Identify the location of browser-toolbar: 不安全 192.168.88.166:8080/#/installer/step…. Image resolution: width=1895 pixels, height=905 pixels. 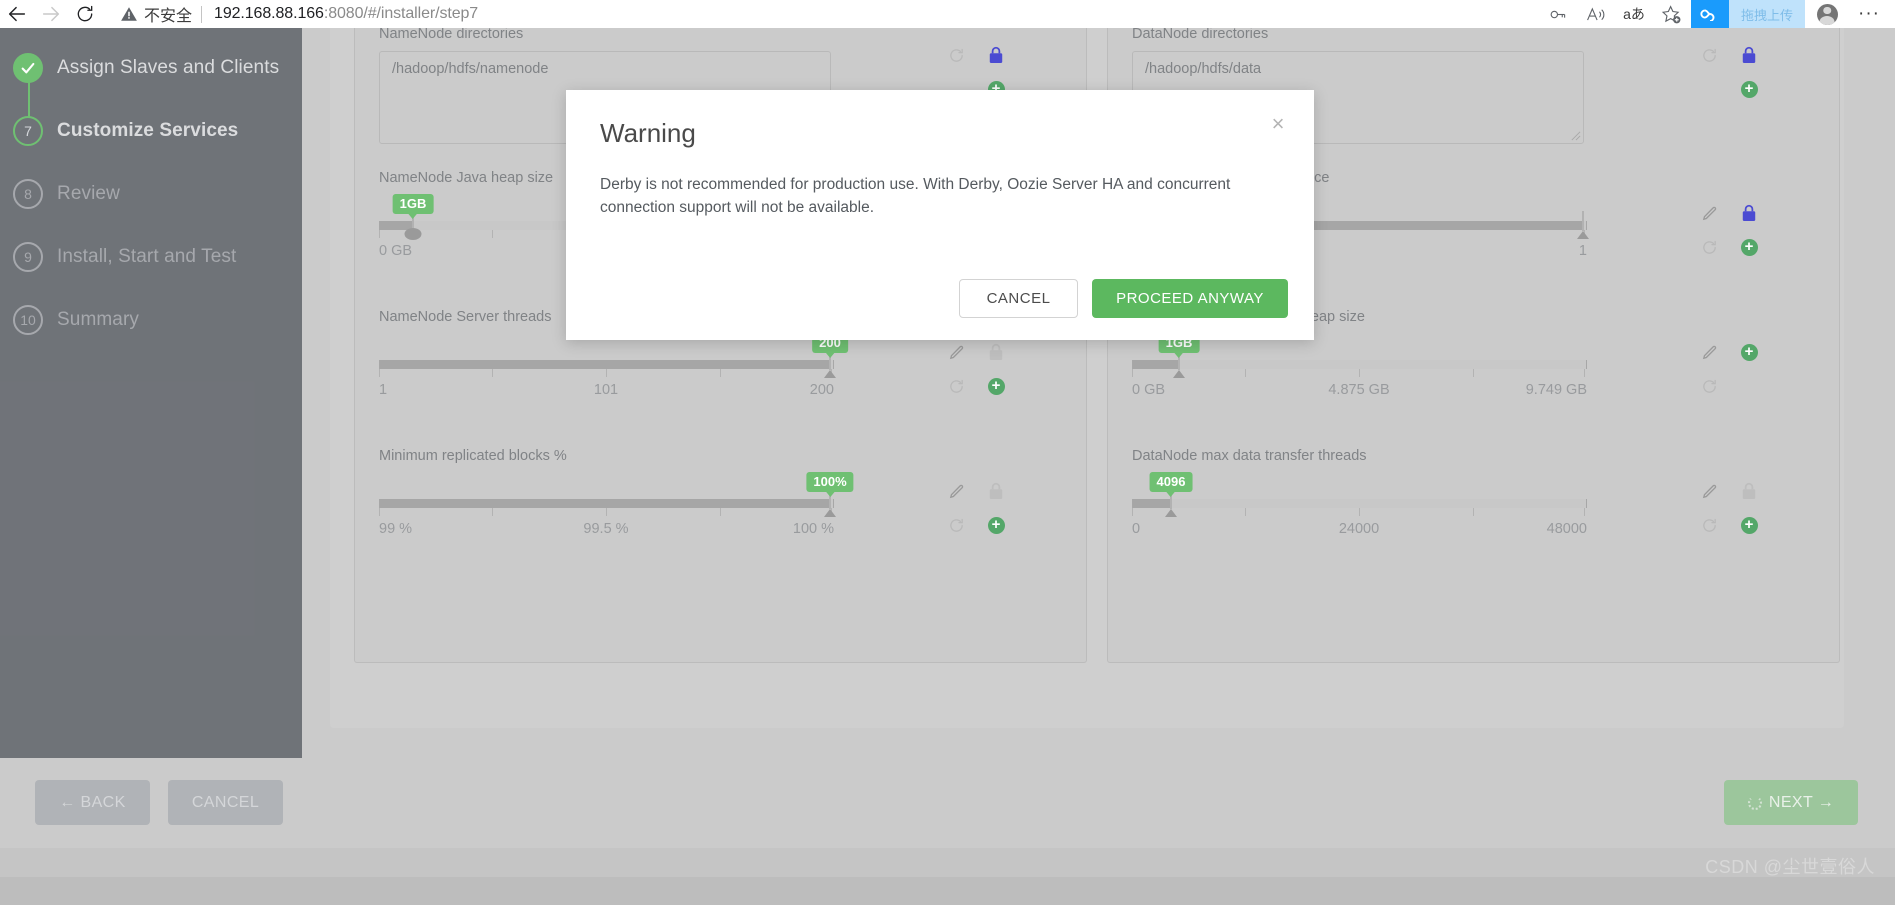
(947, 14).